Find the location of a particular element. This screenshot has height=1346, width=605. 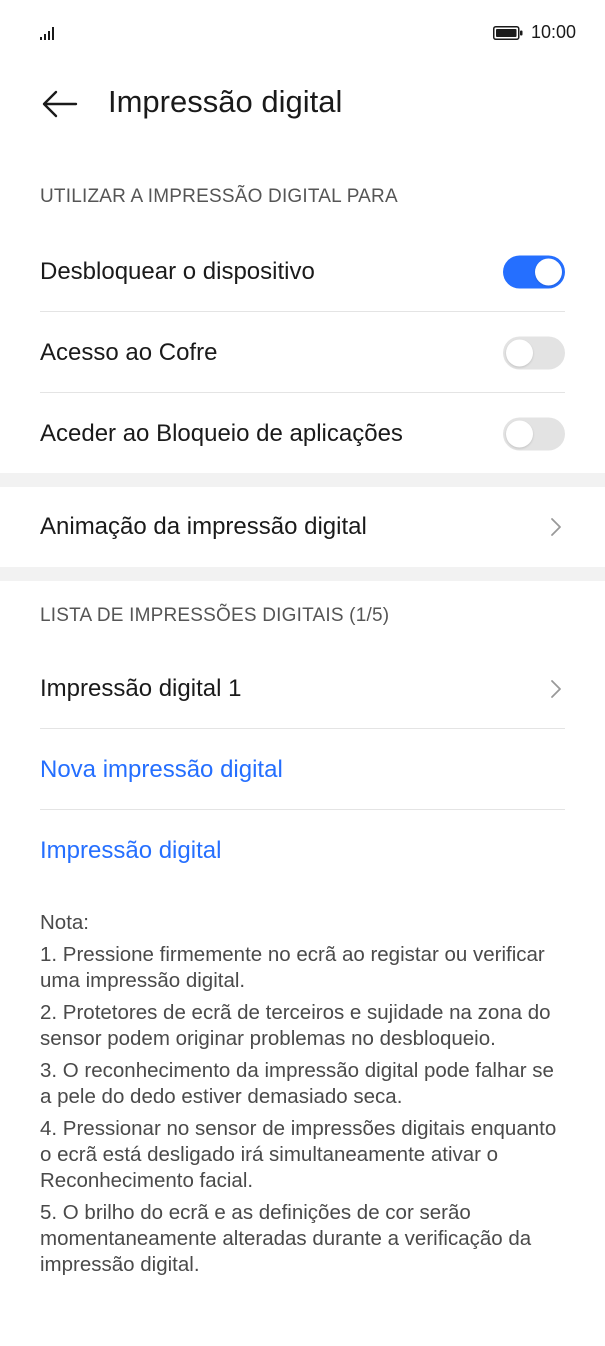

signal-bars-icon is located at coordinates (47, 33).